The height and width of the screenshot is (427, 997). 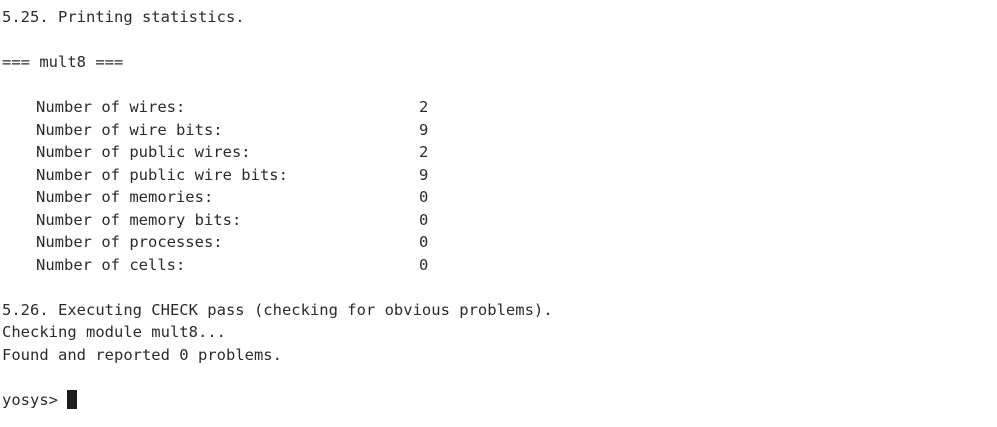 I want to click on stat-row-memories: Number of memories: 0, so click(x=499, y=197).